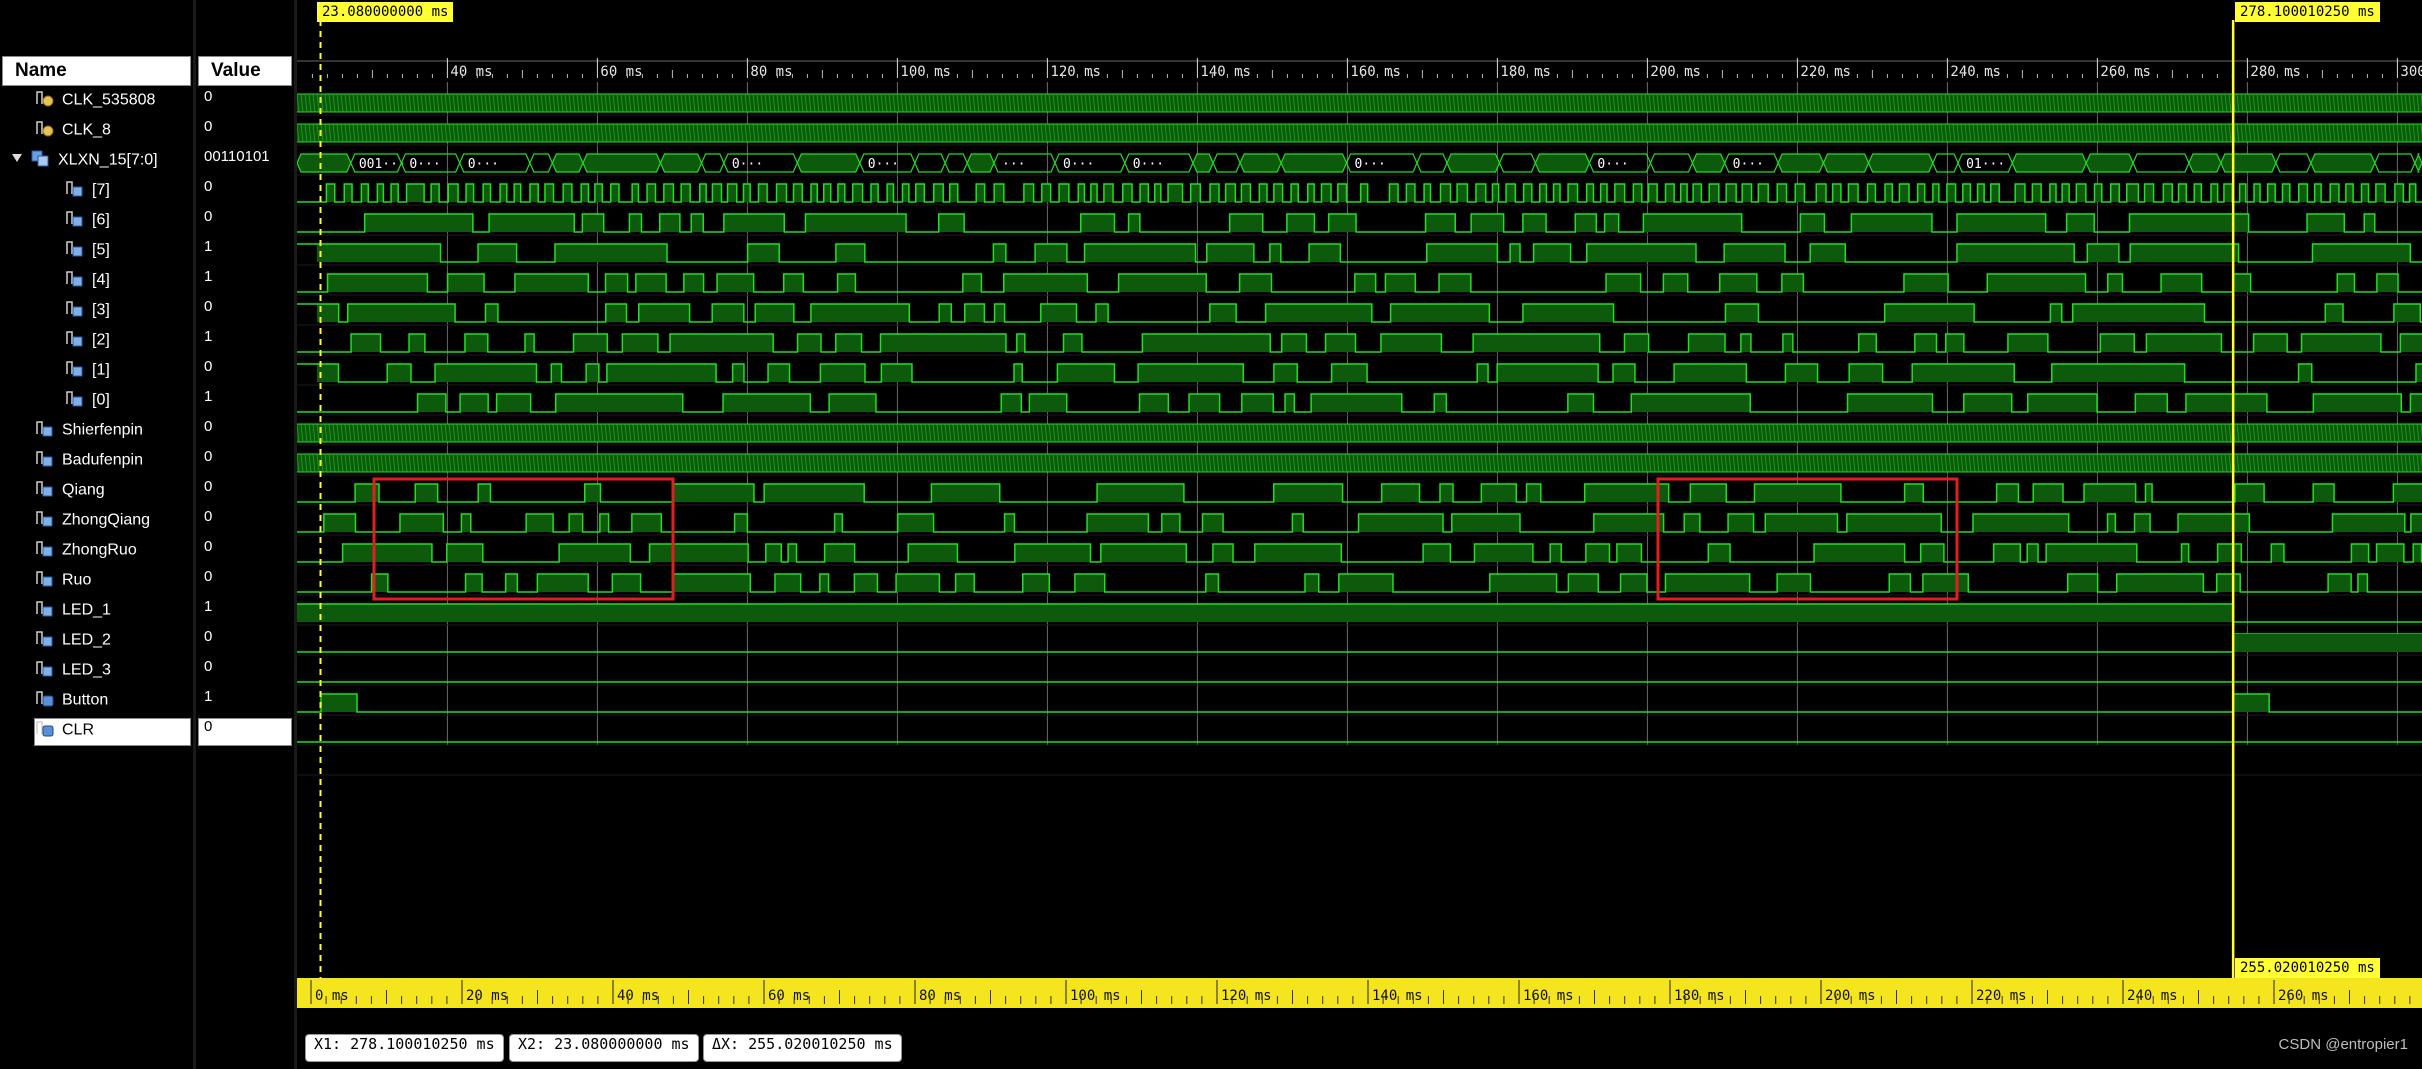 This screenshot has width=2422, height=1069. I want to click on signal-row-name: [3], so click(87, 312).